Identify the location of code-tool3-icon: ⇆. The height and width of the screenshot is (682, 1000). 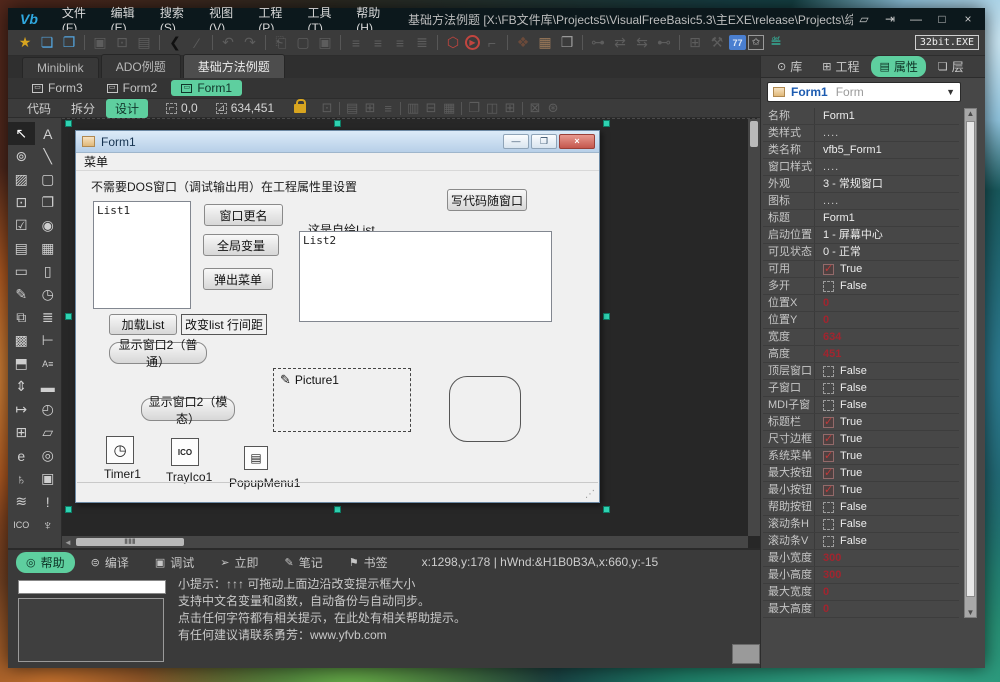
(642, 43).